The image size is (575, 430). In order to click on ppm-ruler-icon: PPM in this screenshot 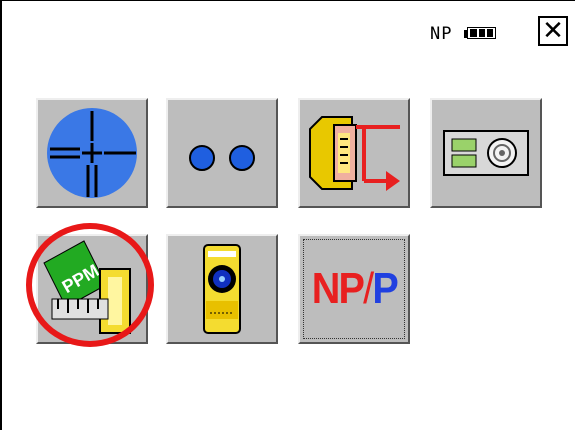, I will do `click(87, 287)`.